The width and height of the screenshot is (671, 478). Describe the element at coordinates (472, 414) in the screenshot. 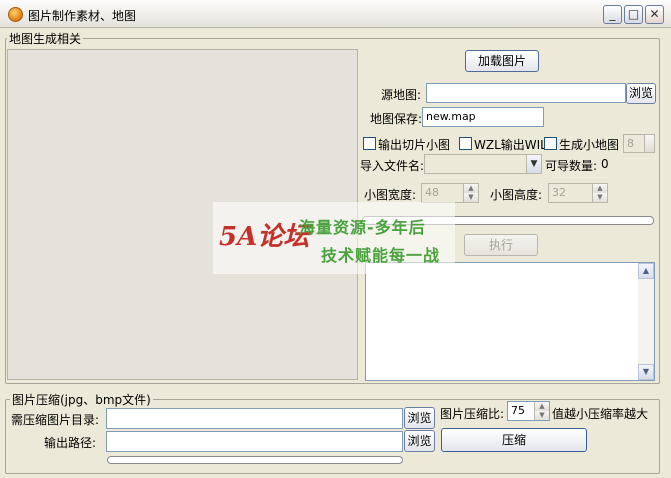

I see `ratio-label: 图片压缩比:` at that location.